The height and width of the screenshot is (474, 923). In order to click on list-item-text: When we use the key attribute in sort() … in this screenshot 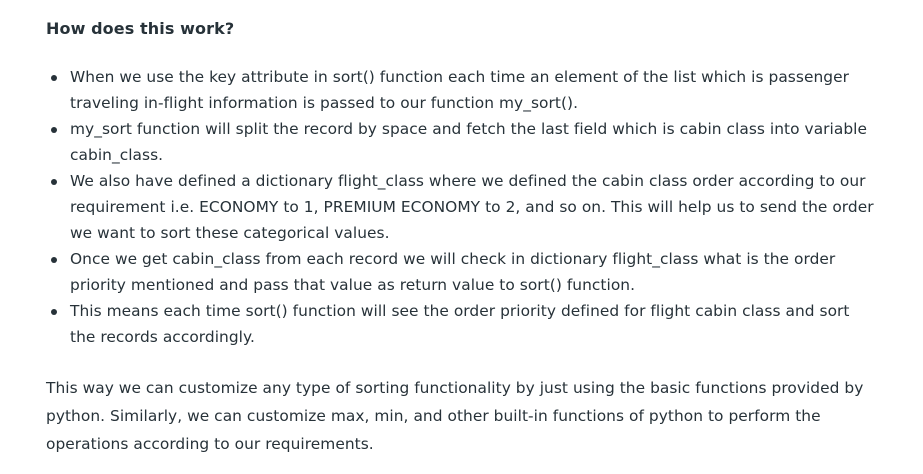, I will do `click(459, 90)`.